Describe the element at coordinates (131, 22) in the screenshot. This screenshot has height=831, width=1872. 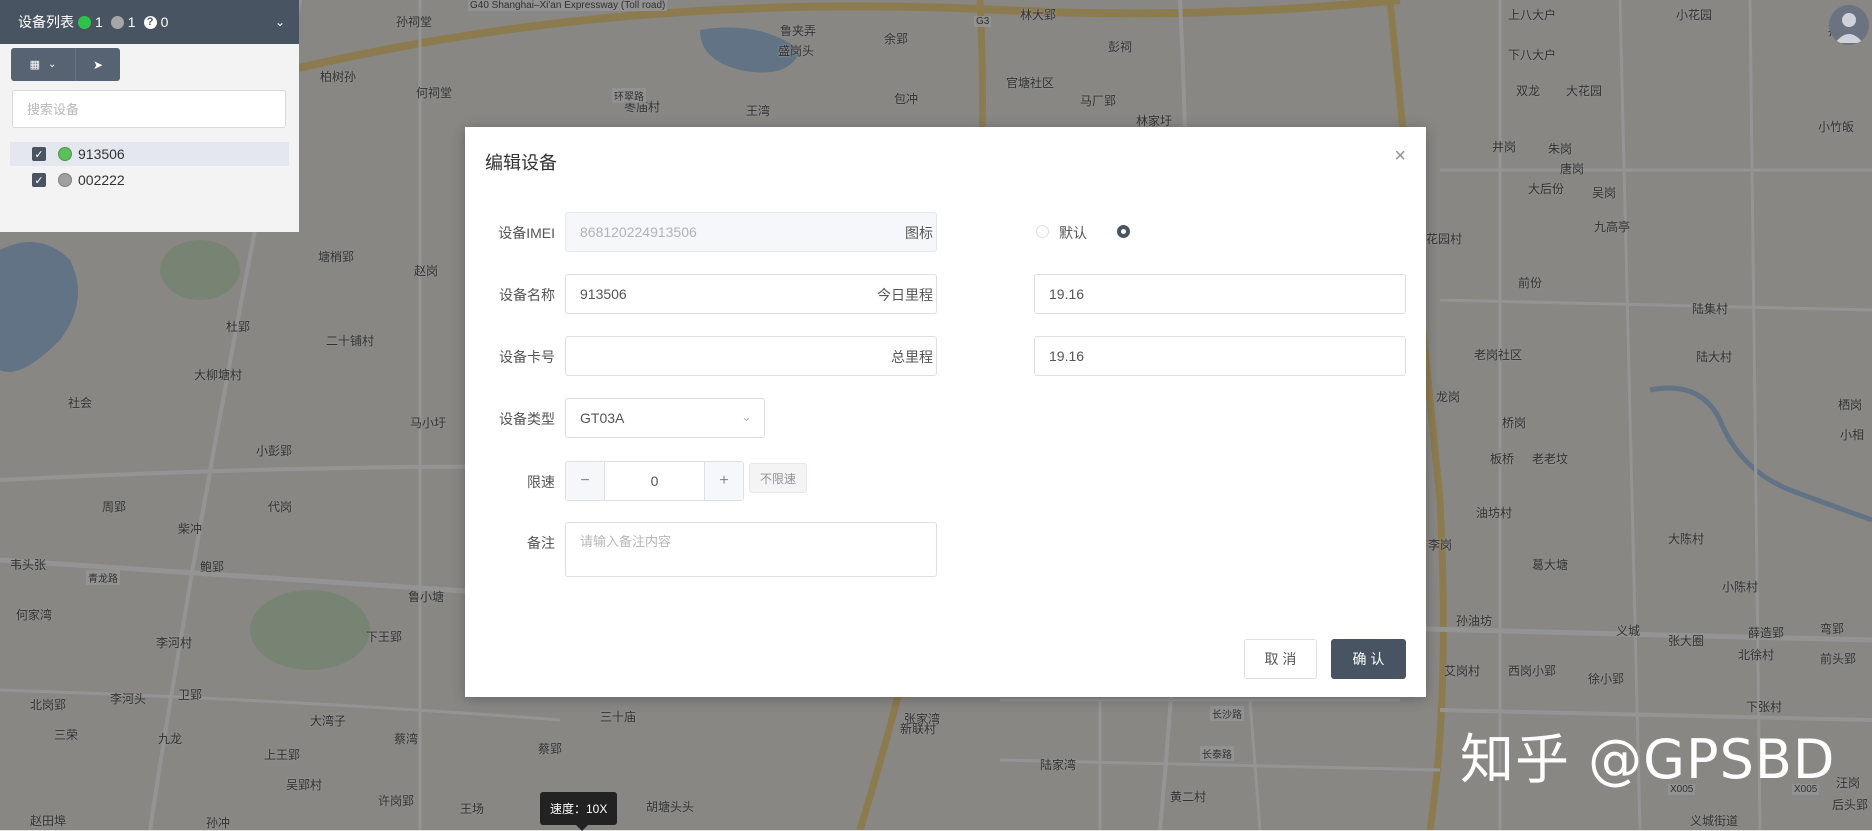
I see `offline-count-value: 1` at that location.